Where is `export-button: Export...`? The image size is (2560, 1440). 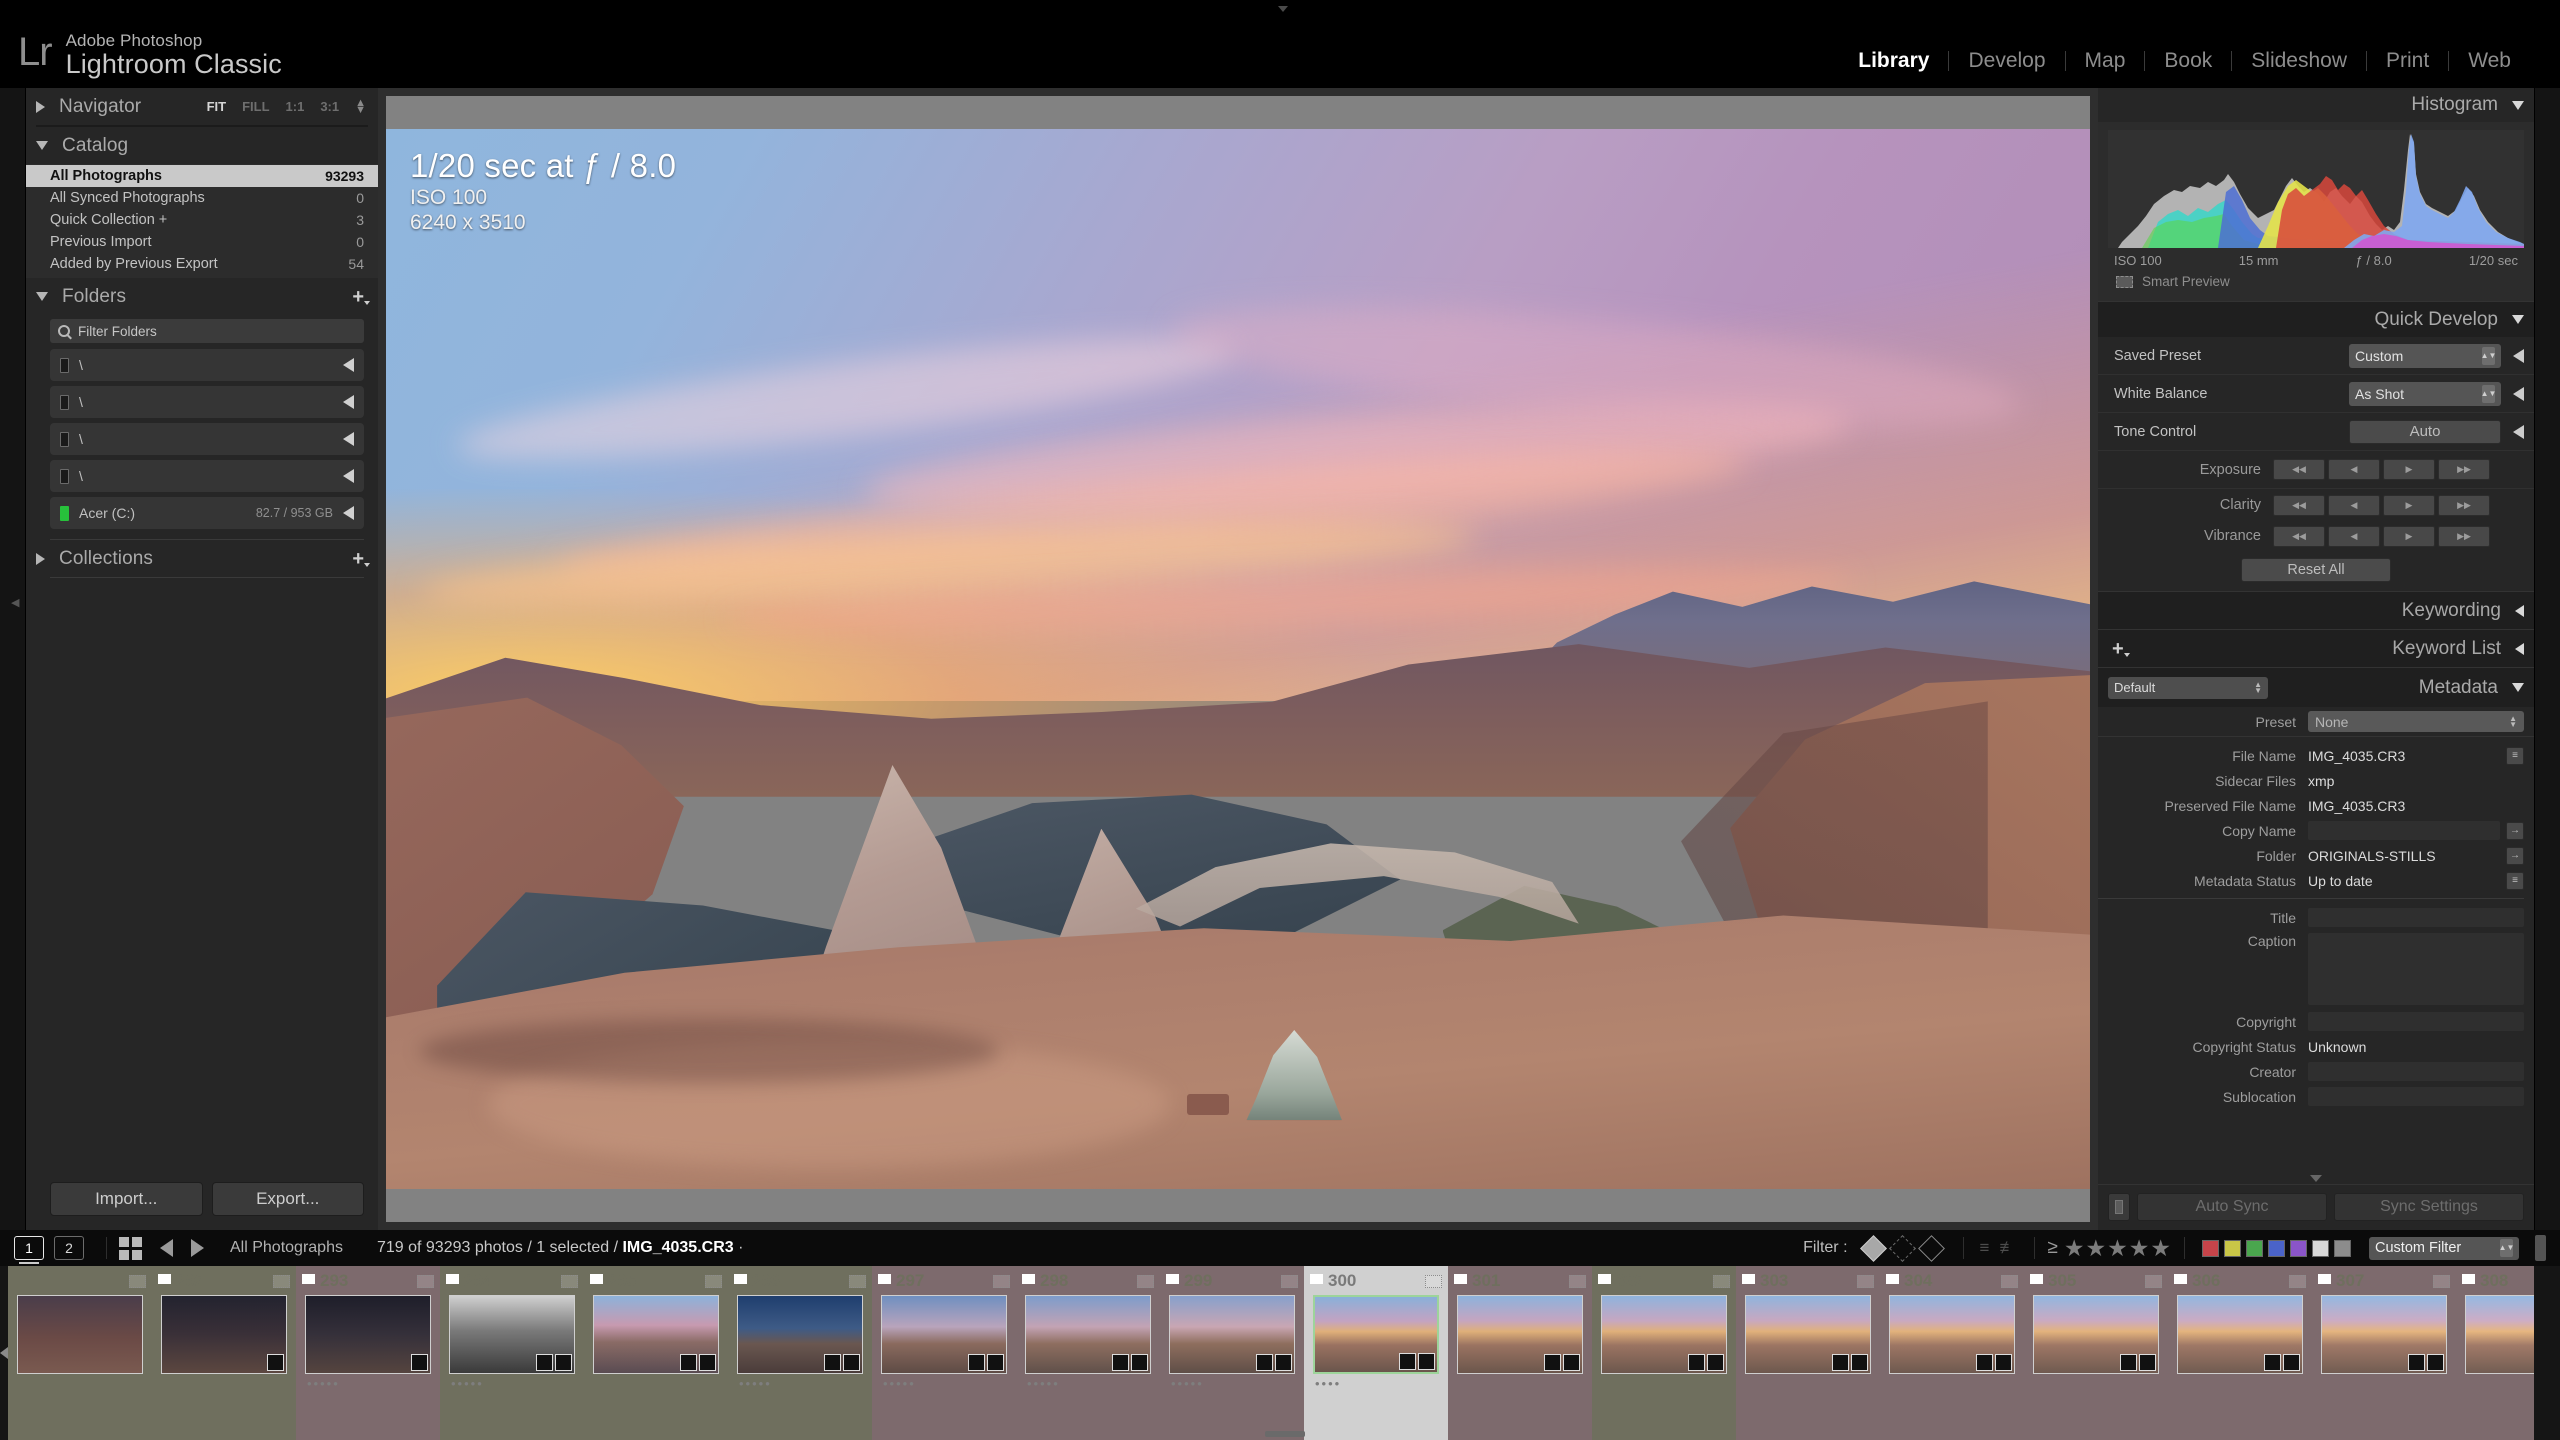
export-button: Export... is located at coordinates (287, 1199).